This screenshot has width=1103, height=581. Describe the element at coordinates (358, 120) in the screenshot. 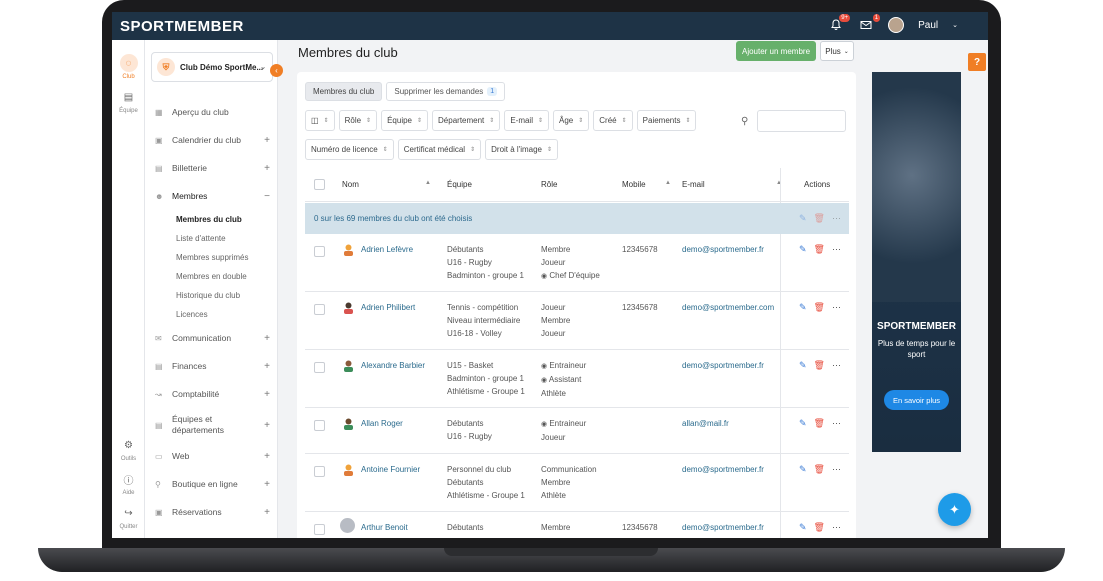

I see `filter-role: Rôle ⇕` at that location.